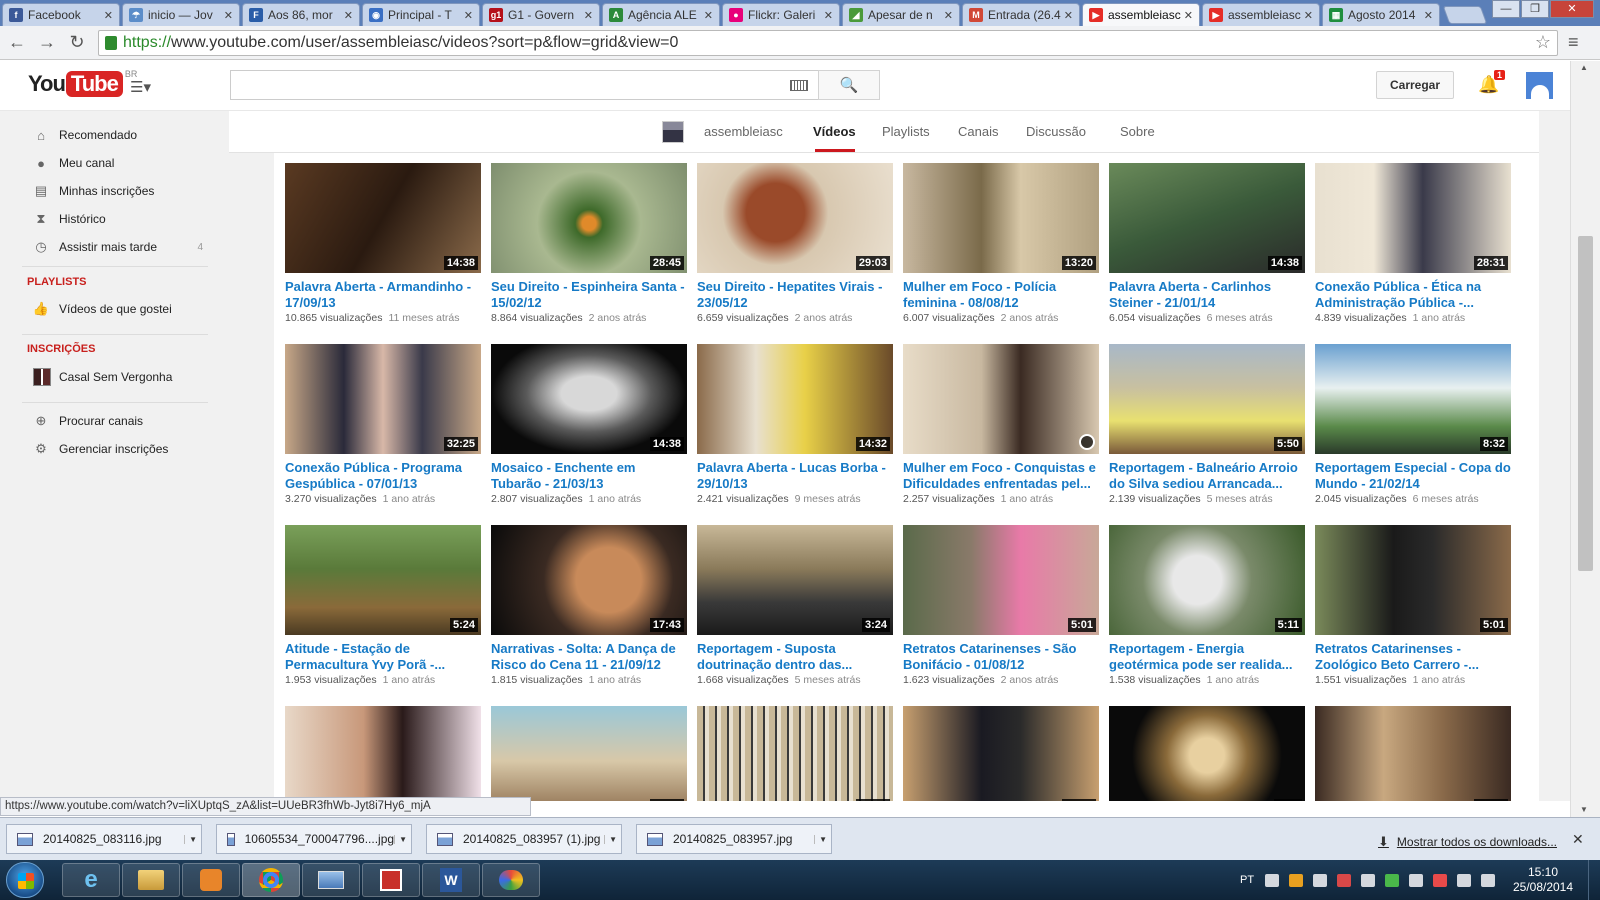 This screenshot has width=1600, height=900. I want to click on video-card: 1:48, so click(1207, 753).